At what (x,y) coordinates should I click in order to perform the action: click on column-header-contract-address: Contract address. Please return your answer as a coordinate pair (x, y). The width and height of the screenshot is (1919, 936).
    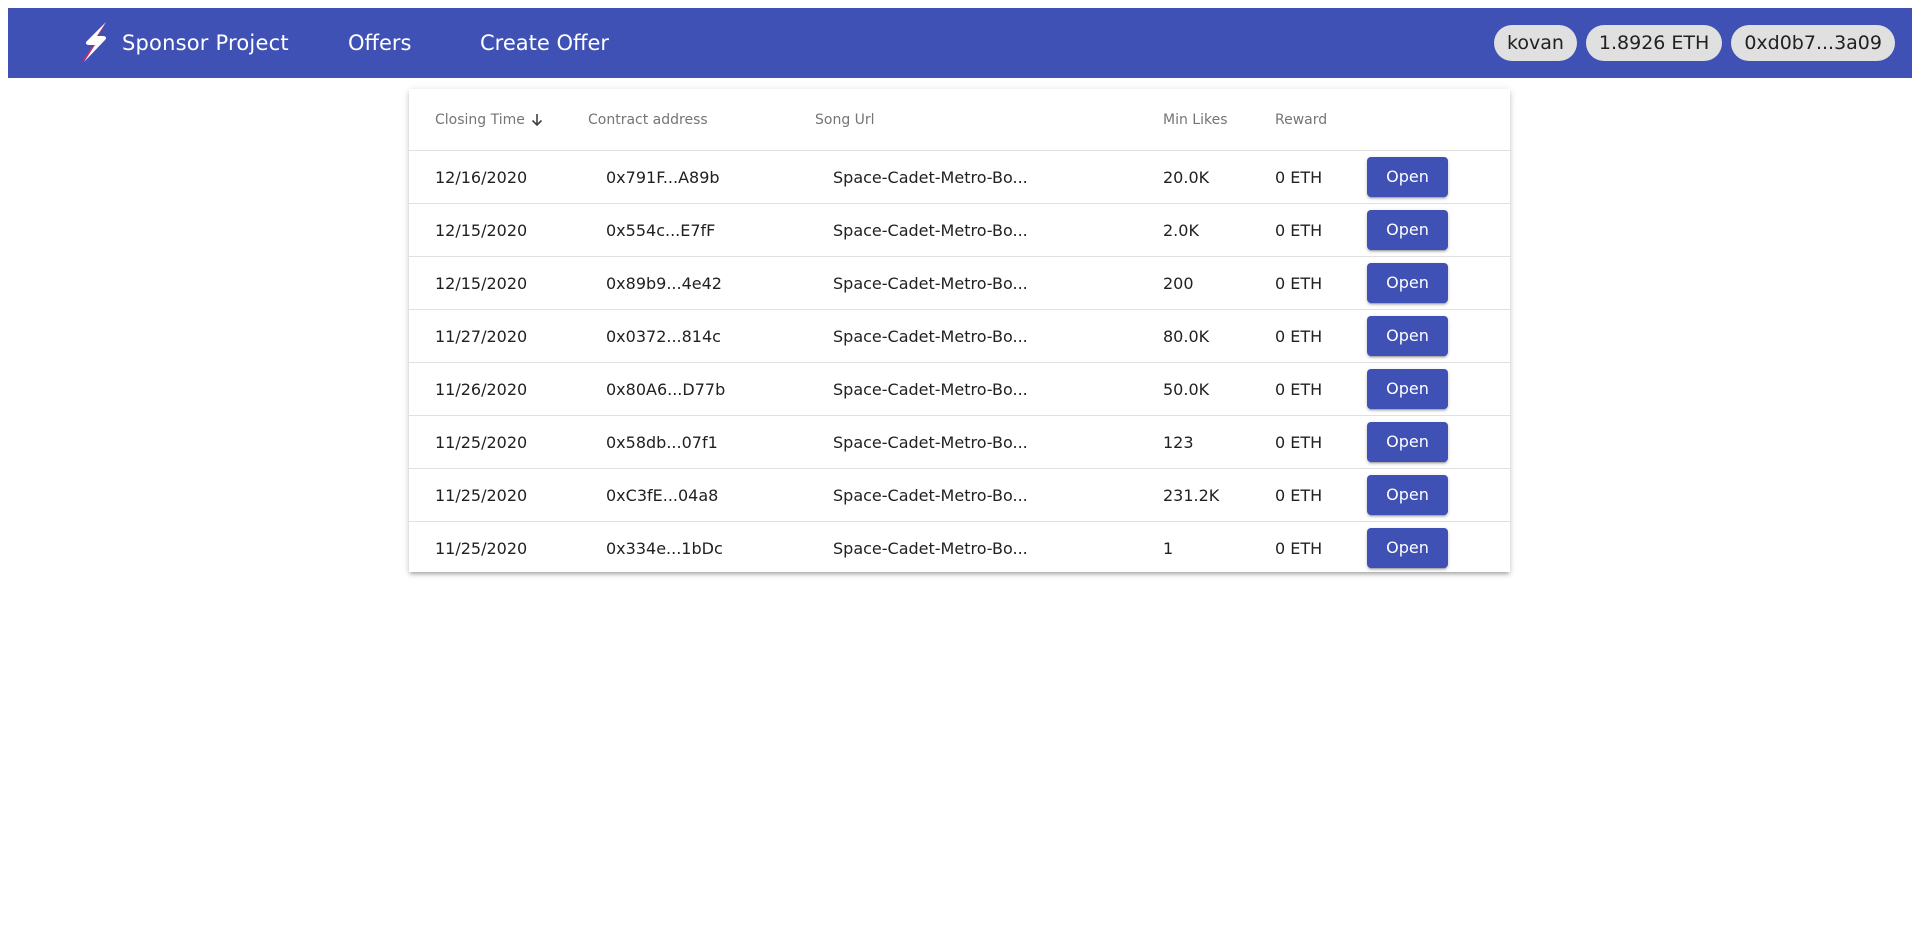
    Looking at the image, I should click on (701, 120).